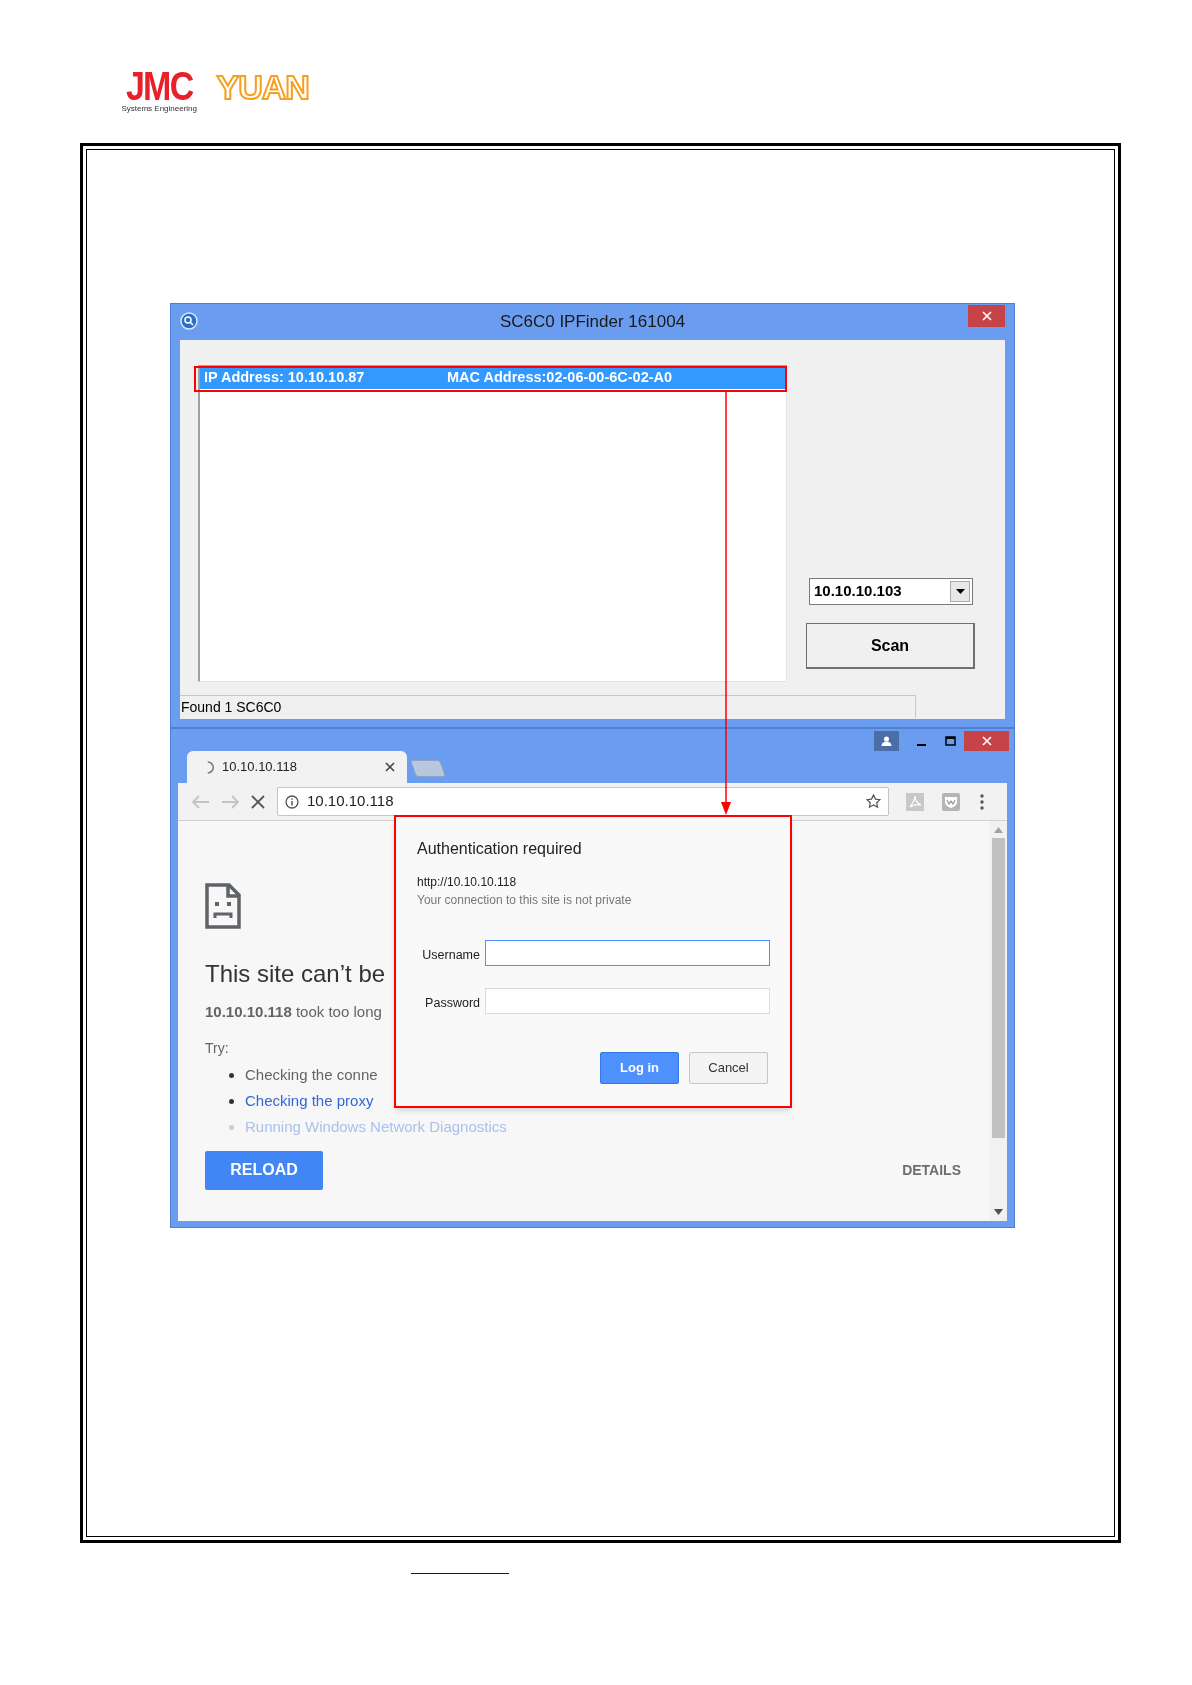 This screenshot has width=1192, height=1685. Describe the element at coordinates (950, 741) in the screenshot. I see `maximize-icon` at that location.